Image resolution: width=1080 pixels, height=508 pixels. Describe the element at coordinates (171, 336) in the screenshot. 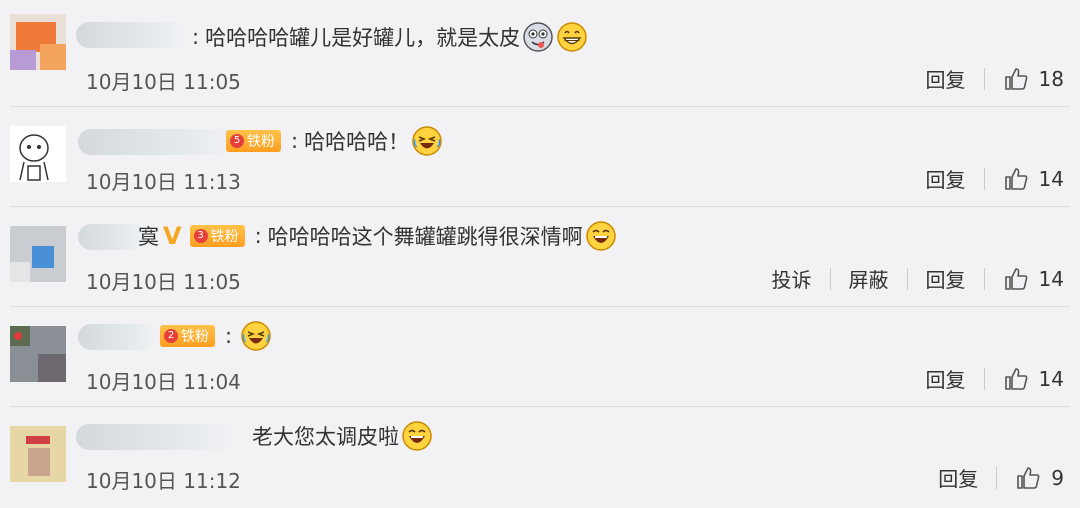

I see `badge-level: 2` at that location.